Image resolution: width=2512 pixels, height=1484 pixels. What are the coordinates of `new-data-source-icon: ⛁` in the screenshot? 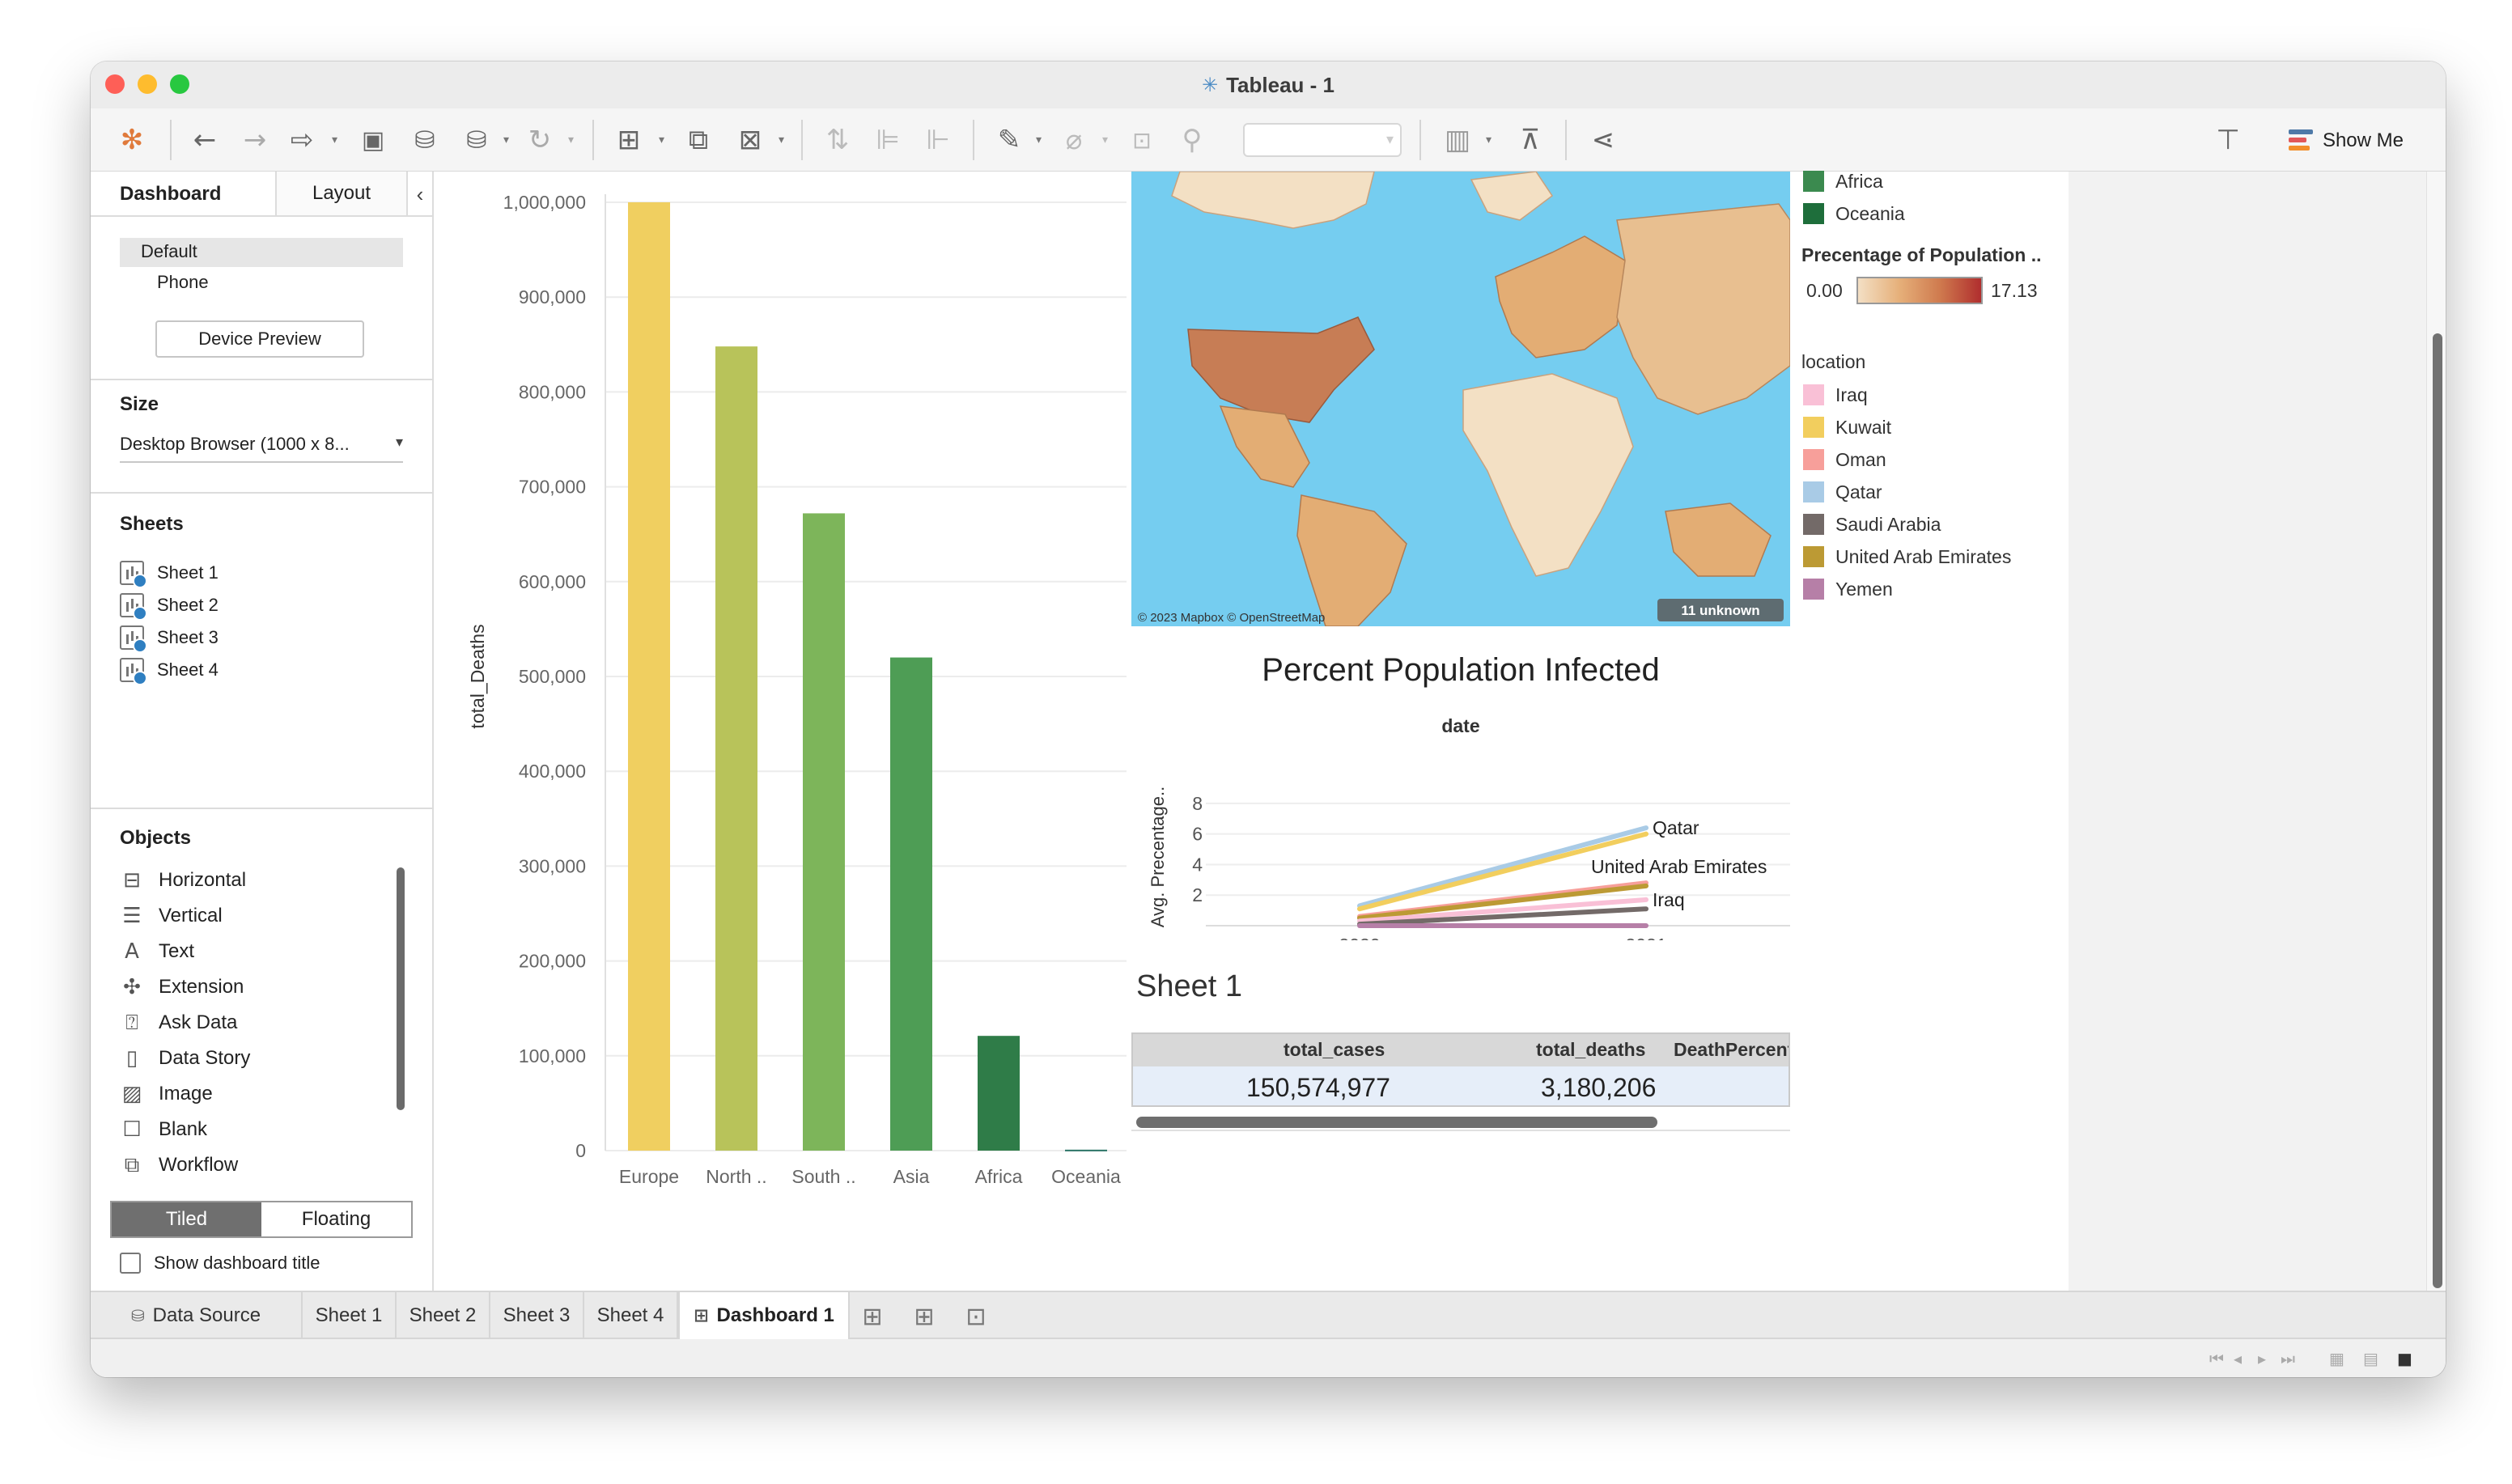 It's located at (425, 140).